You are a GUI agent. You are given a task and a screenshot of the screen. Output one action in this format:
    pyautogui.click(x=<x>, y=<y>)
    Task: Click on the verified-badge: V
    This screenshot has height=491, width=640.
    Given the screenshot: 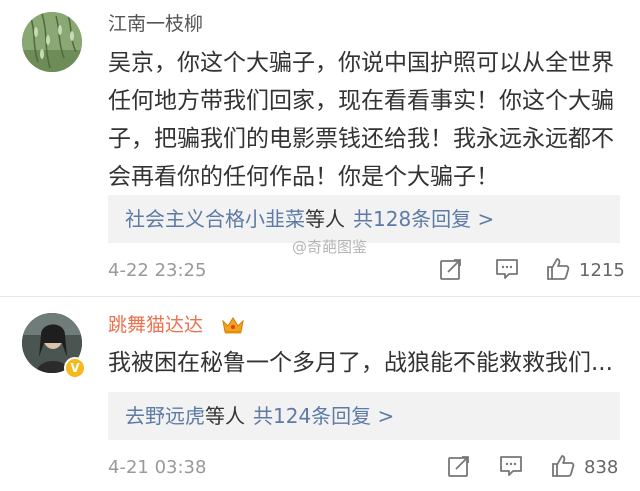 What is the action you would take?
    pyautogui.click(x=75, y=368)
    